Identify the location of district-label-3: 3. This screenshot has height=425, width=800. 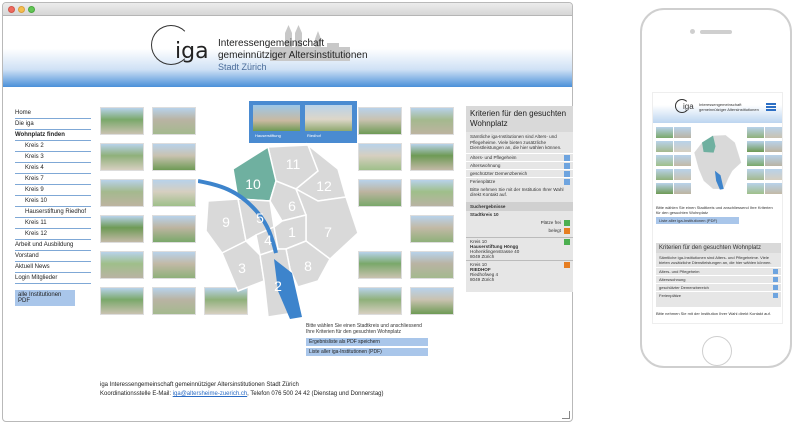
(242, 268).